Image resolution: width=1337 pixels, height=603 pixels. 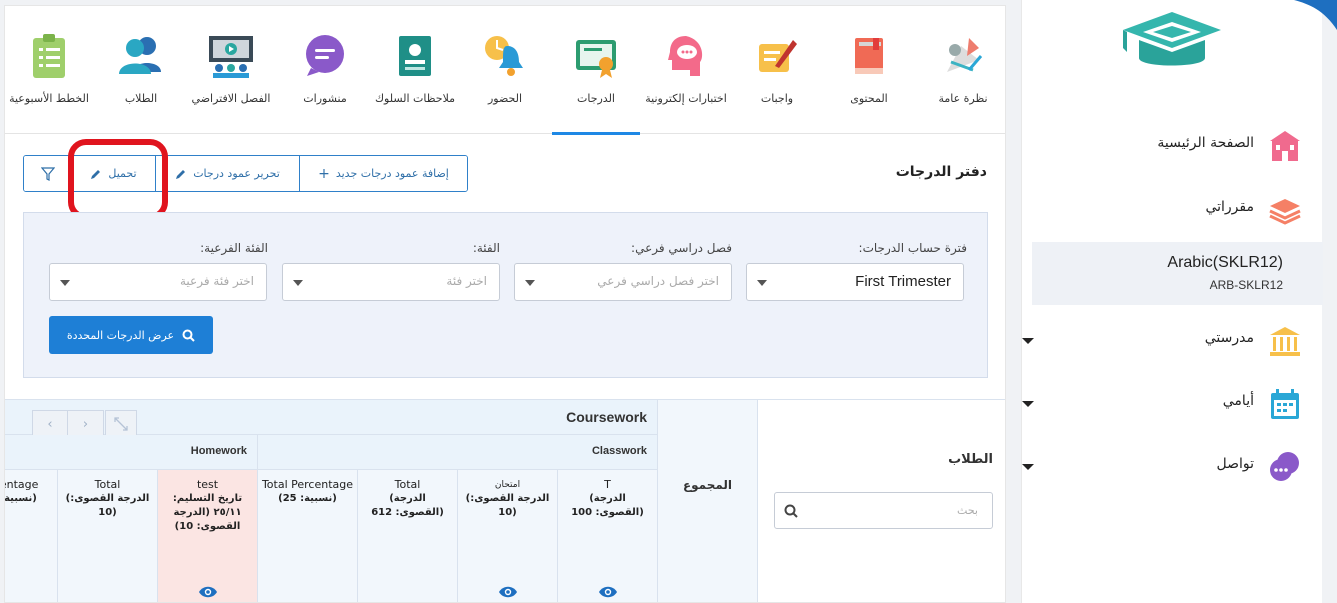 What do you see at coordinates (1162, 340) in the screenshot?
I see `sidebar-item-my-school: مدرستي` at bounding box center [1162, 340].